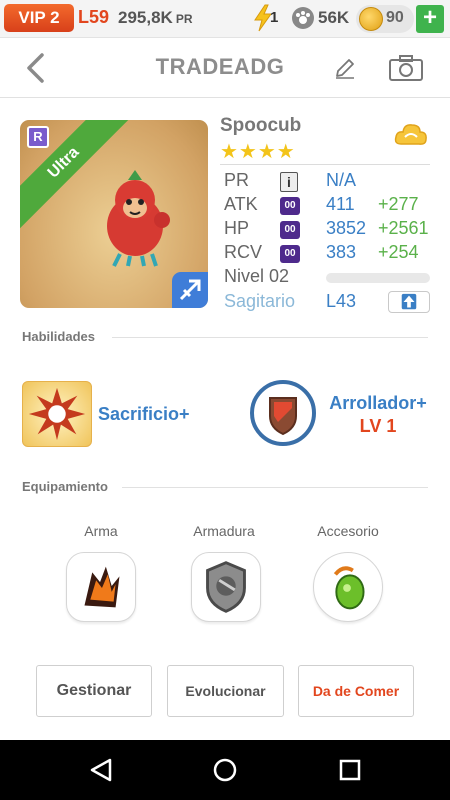  What do you see at coordinates (283, 416) in the screenshot?
I see `shield-icon` at bounding box center [283, 416].